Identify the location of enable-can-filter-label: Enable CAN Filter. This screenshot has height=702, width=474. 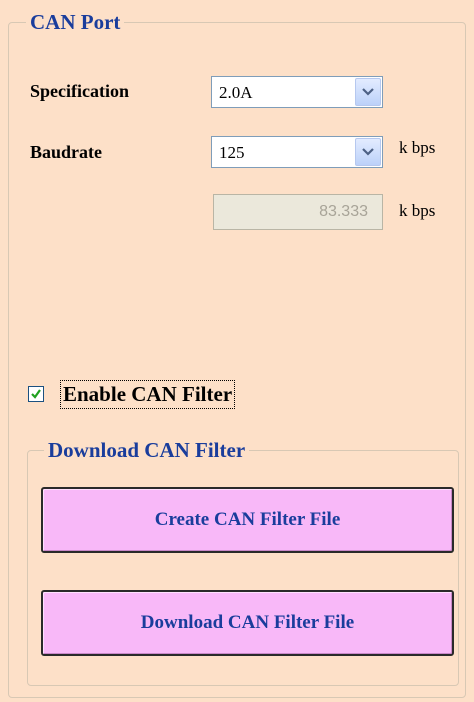
(148, 394).